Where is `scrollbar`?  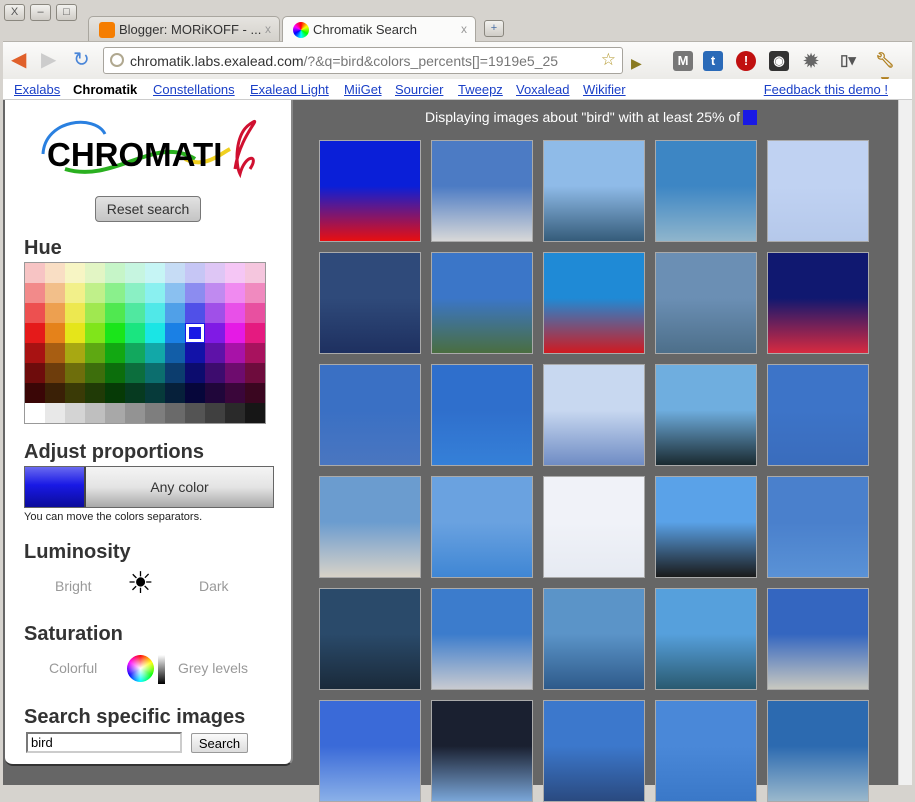 scrollbar is located at coordinates (905, 442).